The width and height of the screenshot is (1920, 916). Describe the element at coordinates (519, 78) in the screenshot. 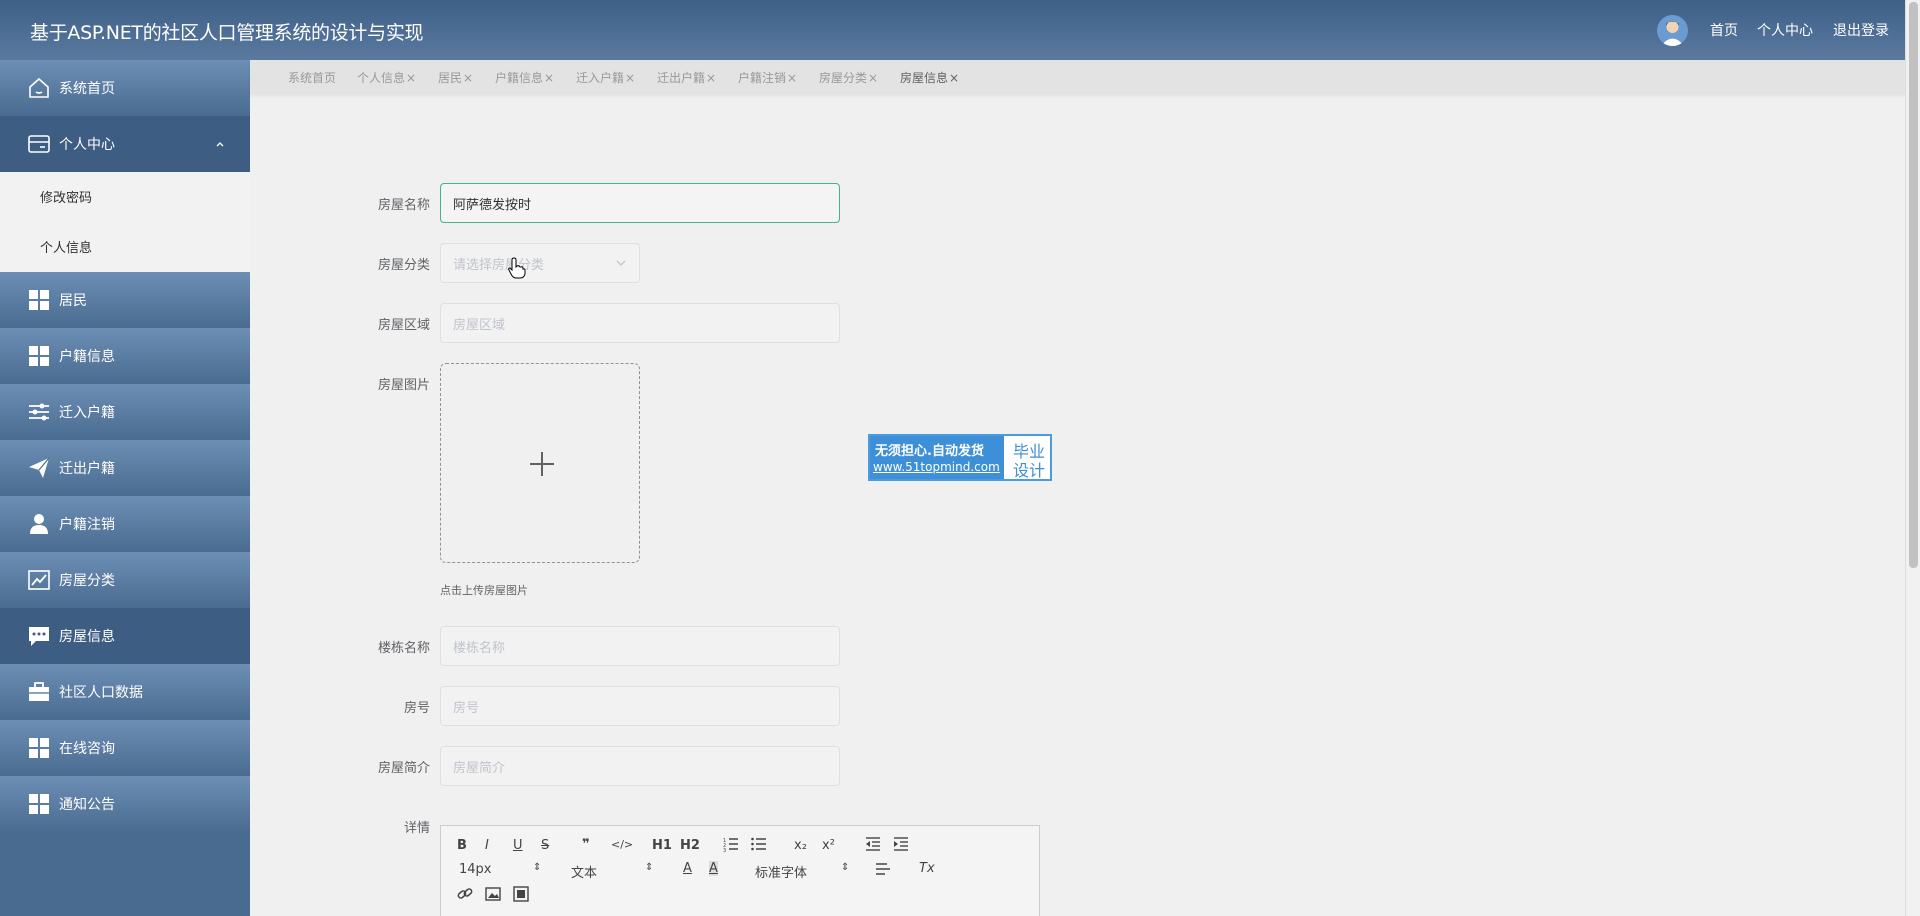

I see `tab-label: 户籍信息` at that location.